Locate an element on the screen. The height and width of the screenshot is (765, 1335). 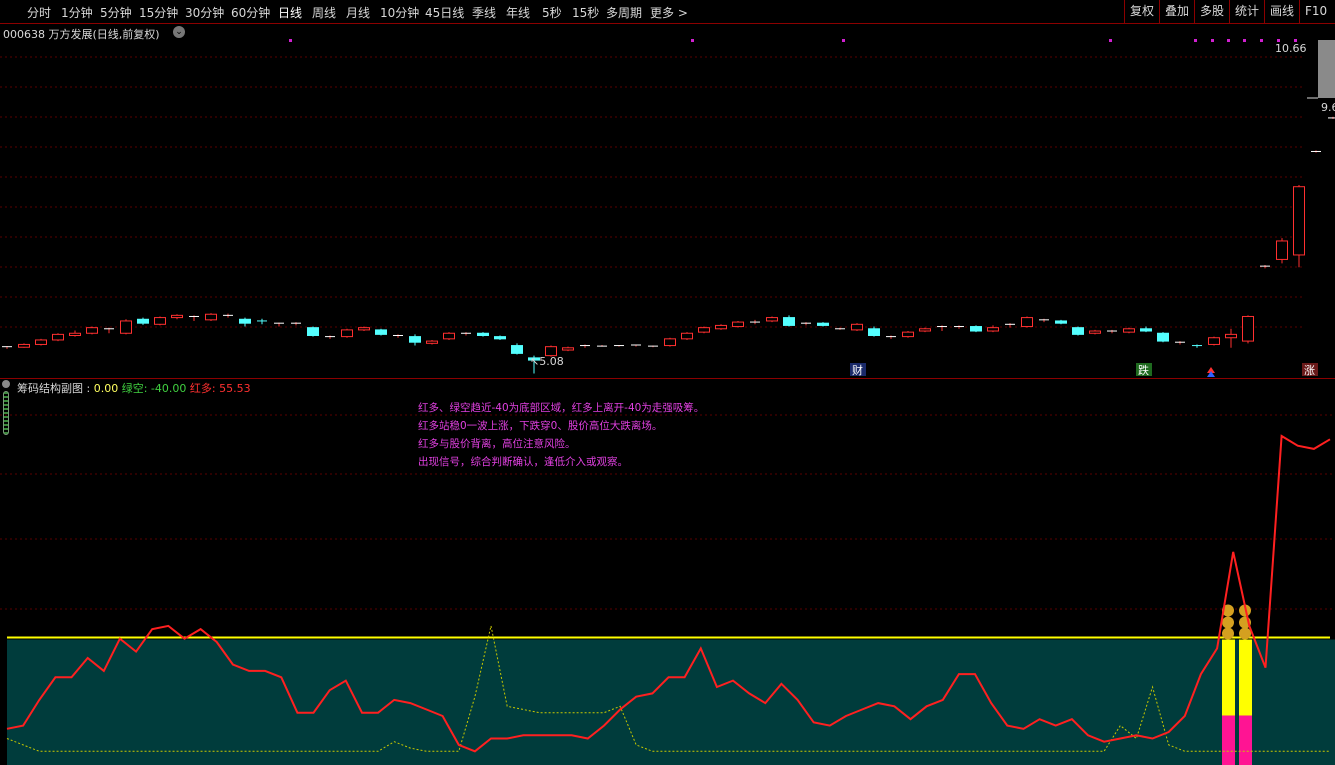
price-scale-bar is located at coordinates (1326, 69).